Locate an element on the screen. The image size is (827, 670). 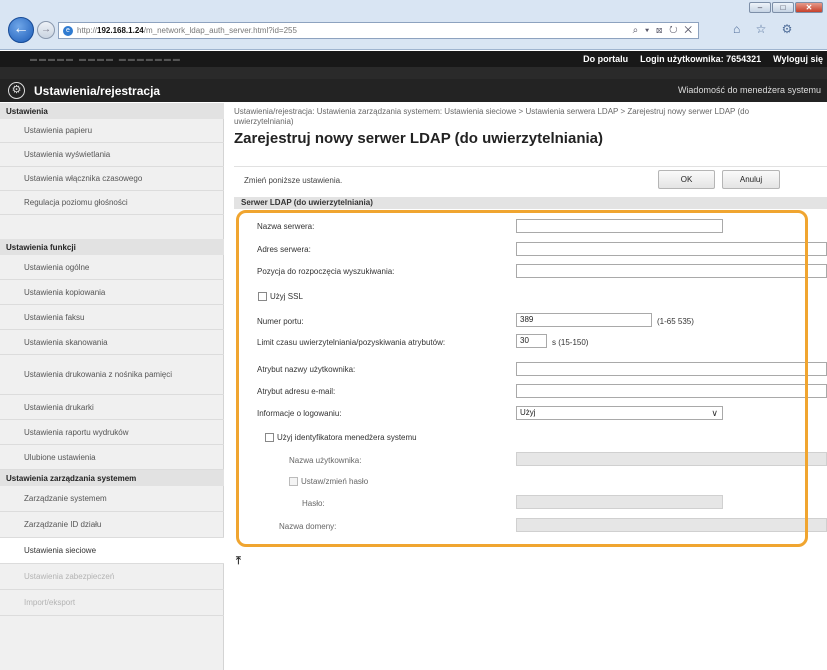
sidebar-item-network: Ustawienia sieciowe is located at coordinates (112, 551).